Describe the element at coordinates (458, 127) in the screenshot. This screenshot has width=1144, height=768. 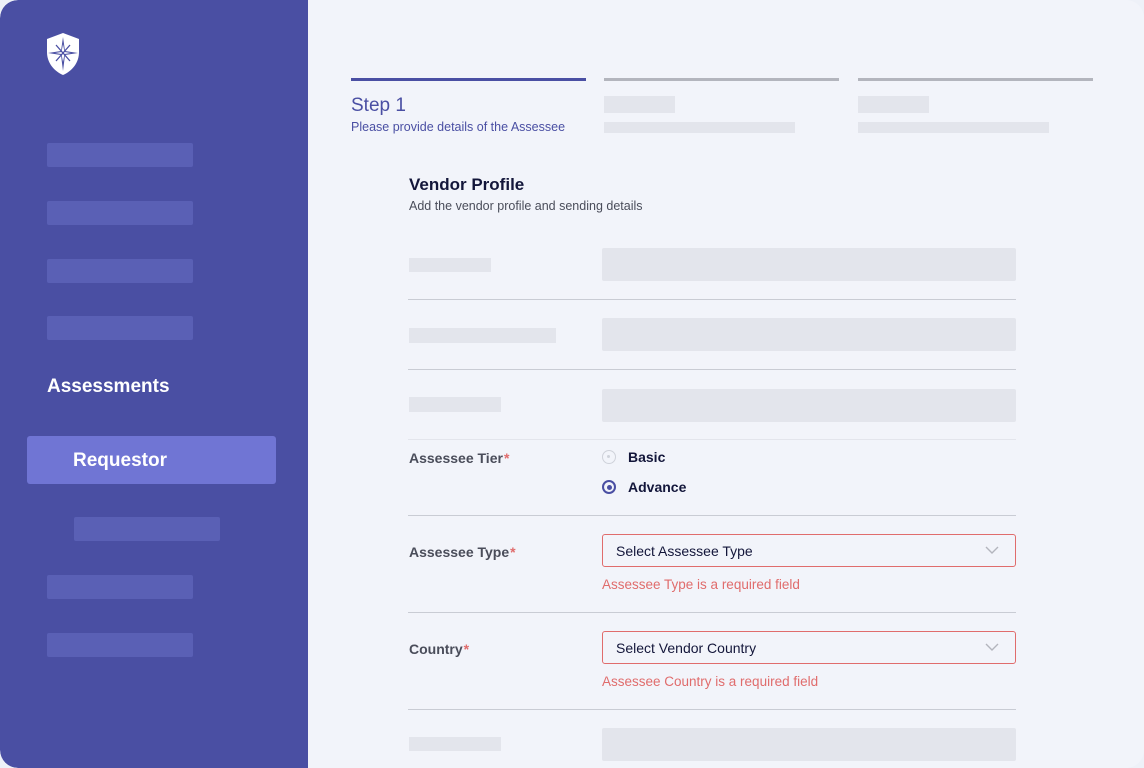
I see `step-subtitle: Please provide details of the Assessee` at that location.